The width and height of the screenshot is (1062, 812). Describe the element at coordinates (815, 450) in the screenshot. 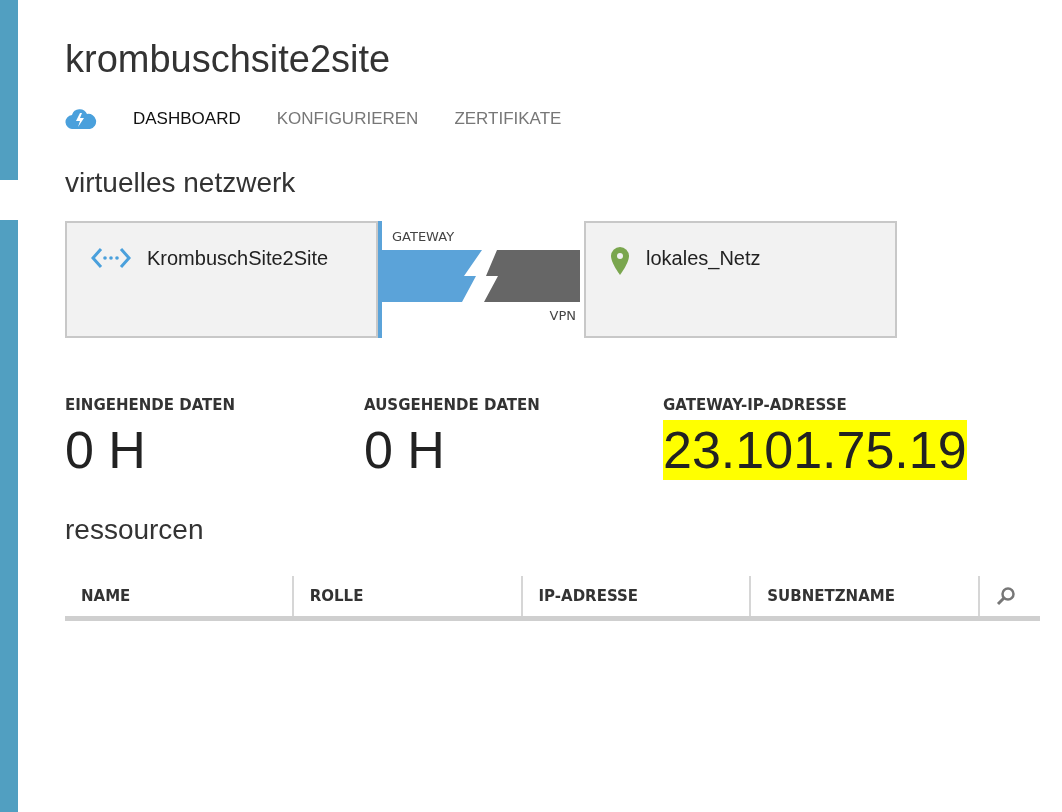

I see `stat-value: 23.101.75.19` at that location.